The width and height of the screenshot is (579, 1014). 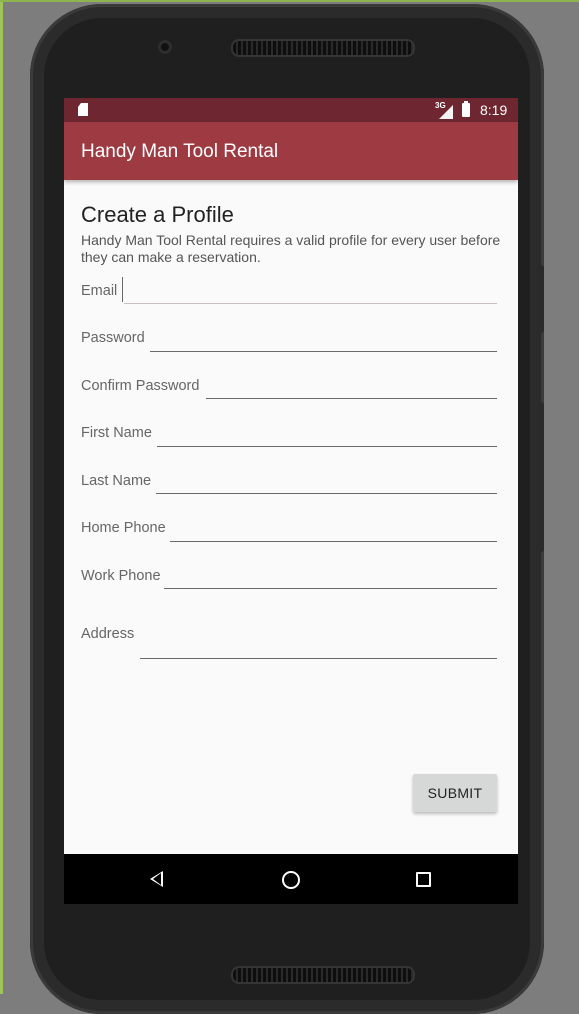 What do you see at coordinates (323, 975) in the screenshot?
I see `bottom-speaker` at bounding box center [323, 975].